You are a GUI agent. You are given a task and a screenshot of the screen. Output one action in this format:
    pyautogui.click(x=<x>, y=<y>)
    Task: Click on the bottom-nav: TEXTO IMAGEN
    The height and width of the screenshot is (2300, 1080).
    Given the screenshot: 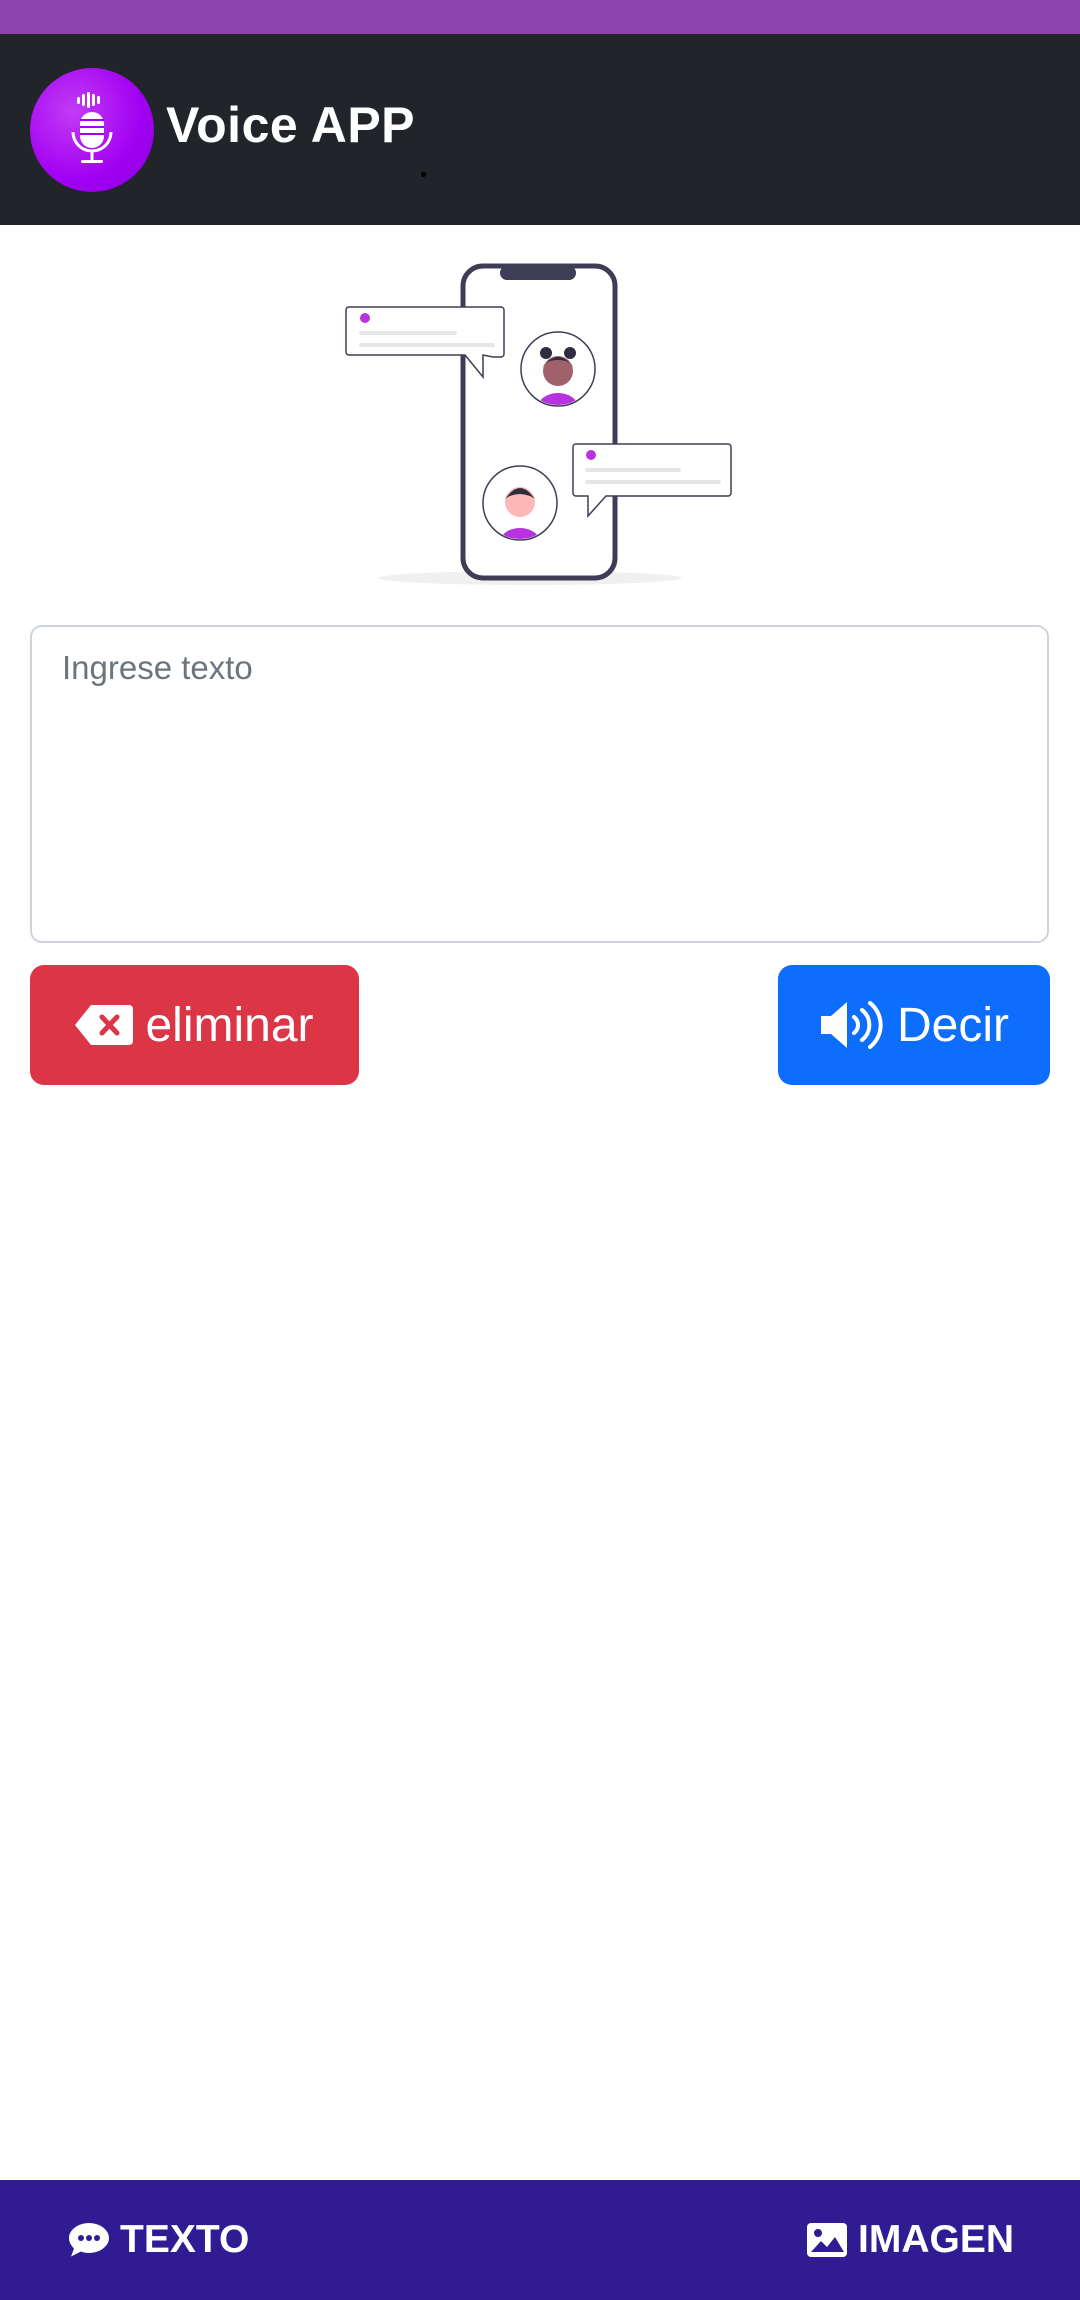 What is the action you would take?
    pyautogui.click(x=540, y=2240)
    